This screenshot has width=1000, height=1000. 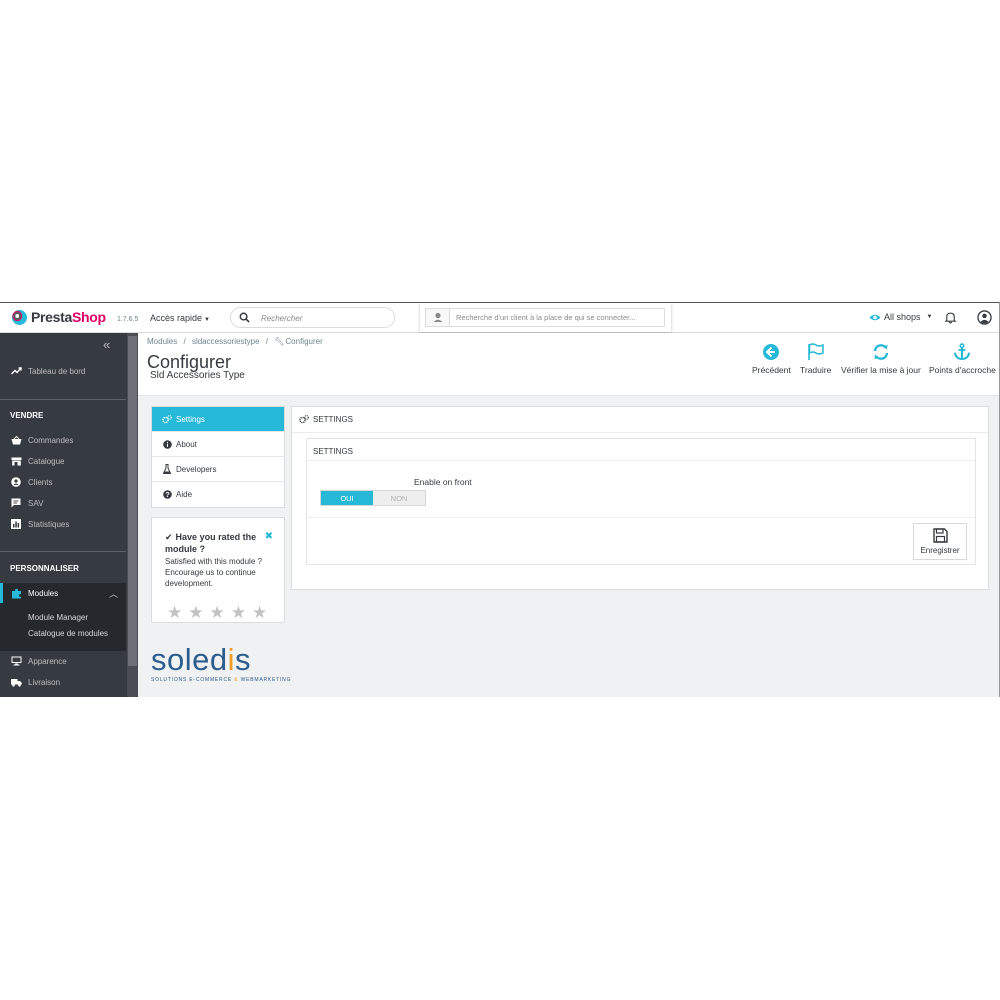 I want to click on sidebar-subitem-module-manager: Module Manager, so click(x=63, y=618).